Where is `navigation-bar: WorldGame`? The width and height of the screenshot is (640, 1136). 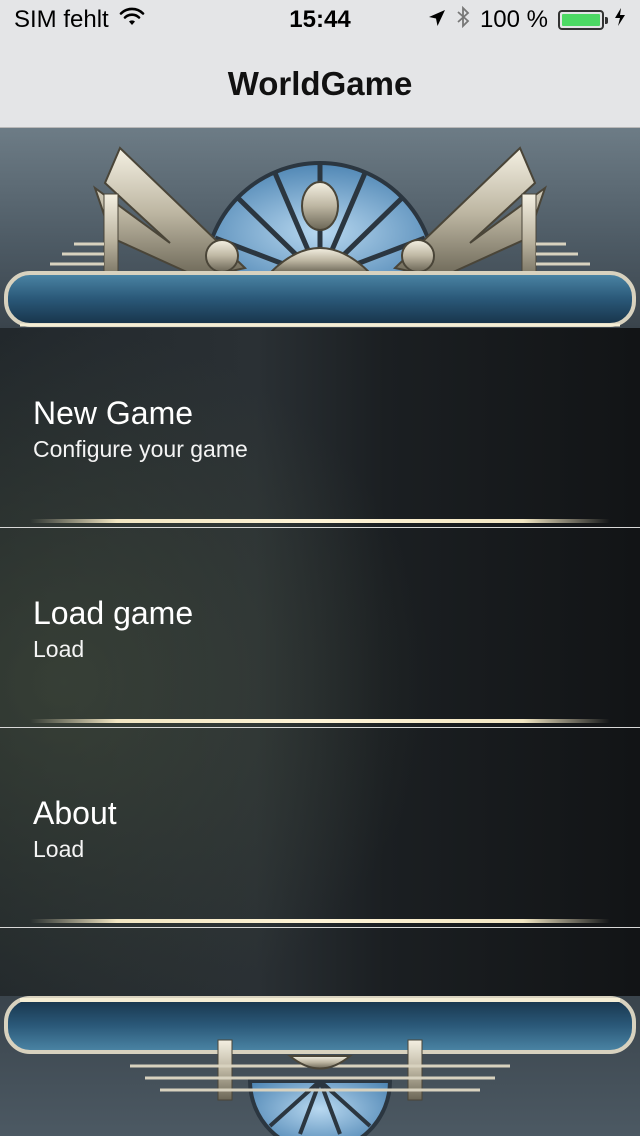
navigation-bar: WorldGame is located at coordinates (320, 84).